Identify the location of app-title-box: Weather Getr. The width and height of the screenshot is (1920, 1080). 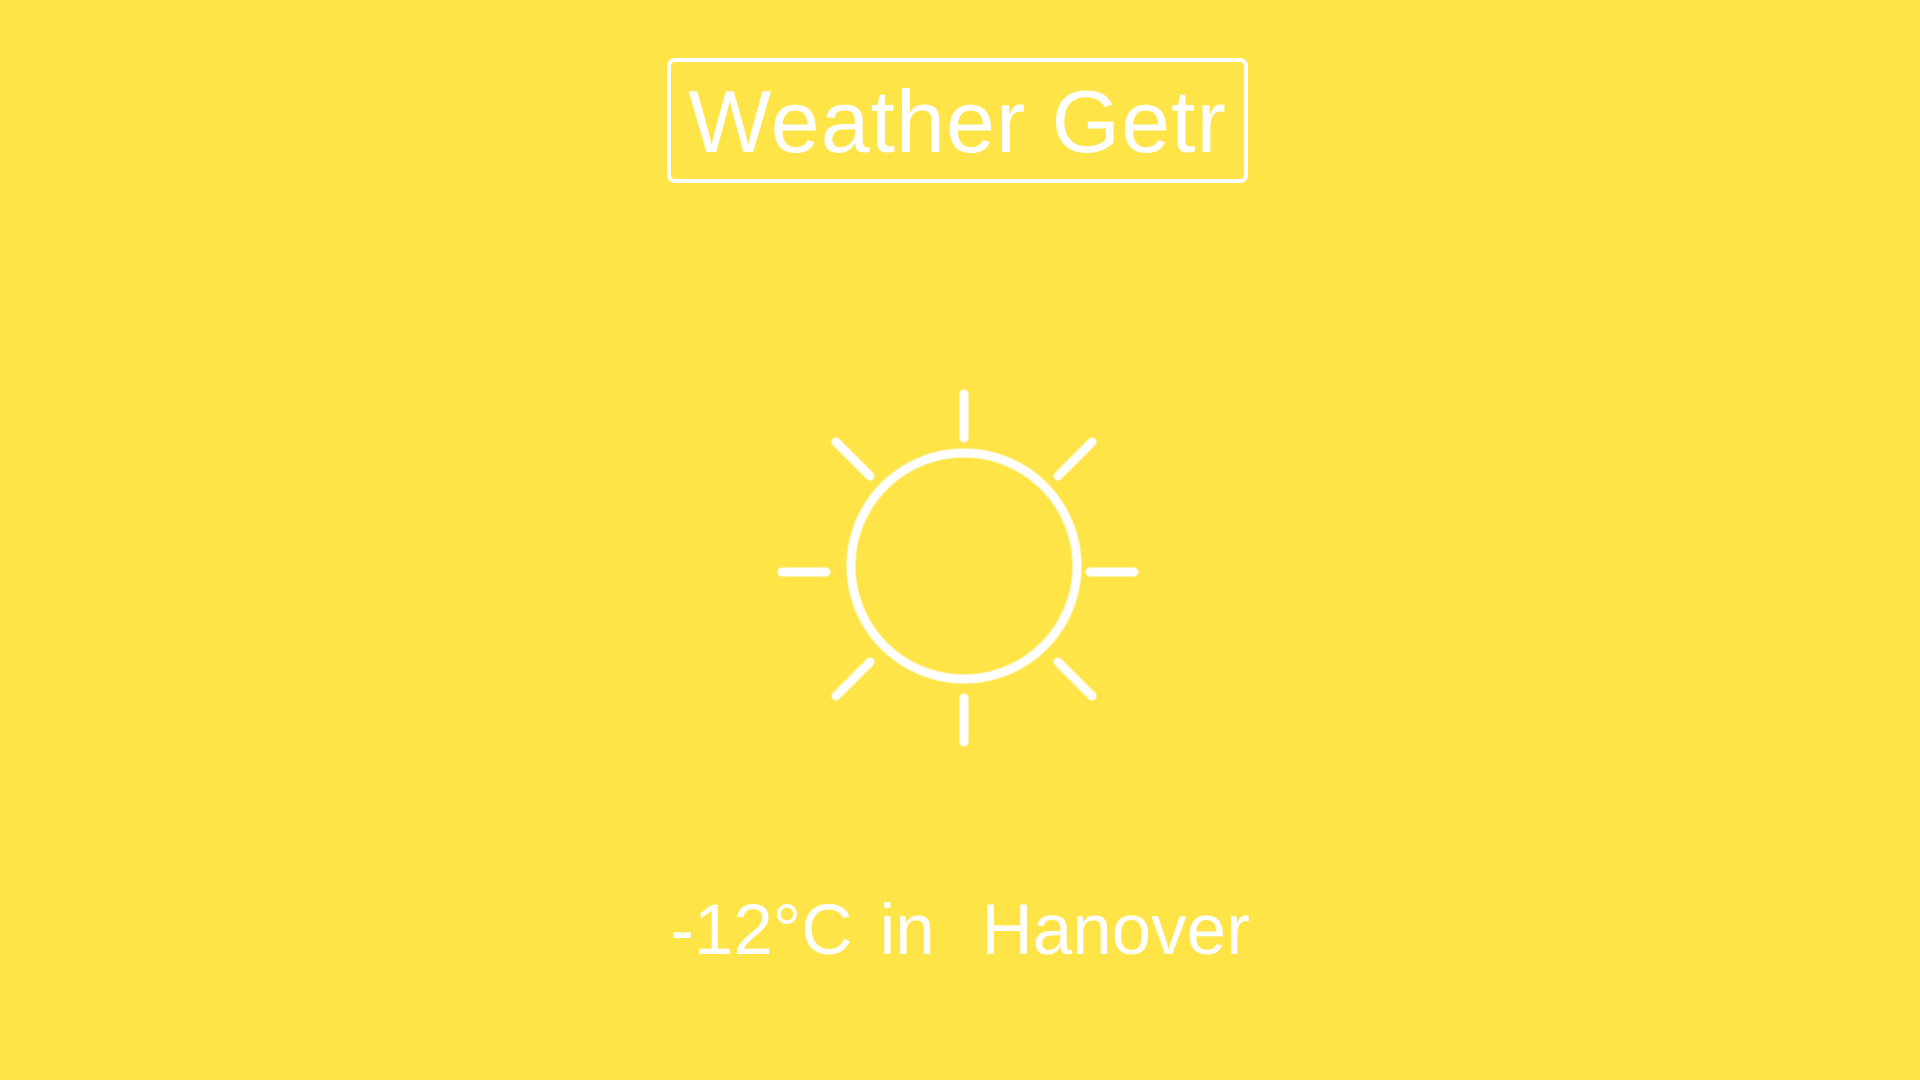
(957, 120).